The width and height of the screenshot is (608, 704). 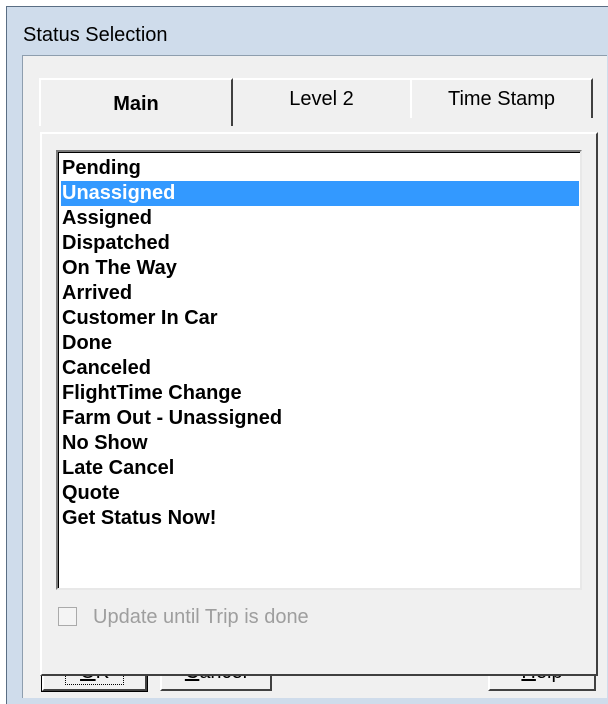 I want to click on tab-label: Time Stamp, so click(x=501, y=99).